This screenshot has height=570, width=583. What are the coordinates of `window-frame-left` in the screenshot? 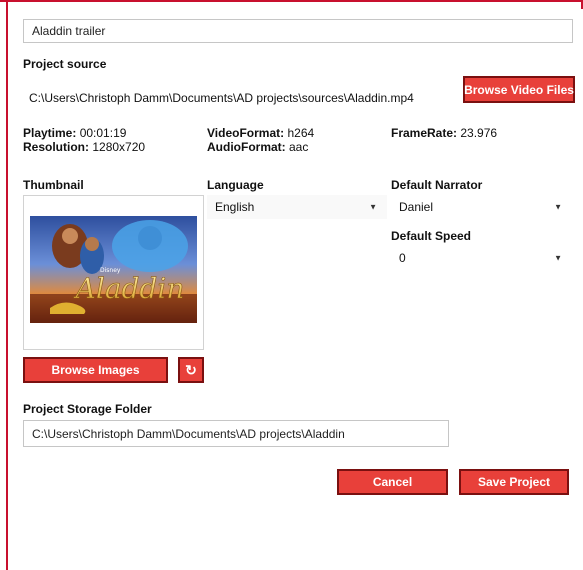 It's located at (7, 285).